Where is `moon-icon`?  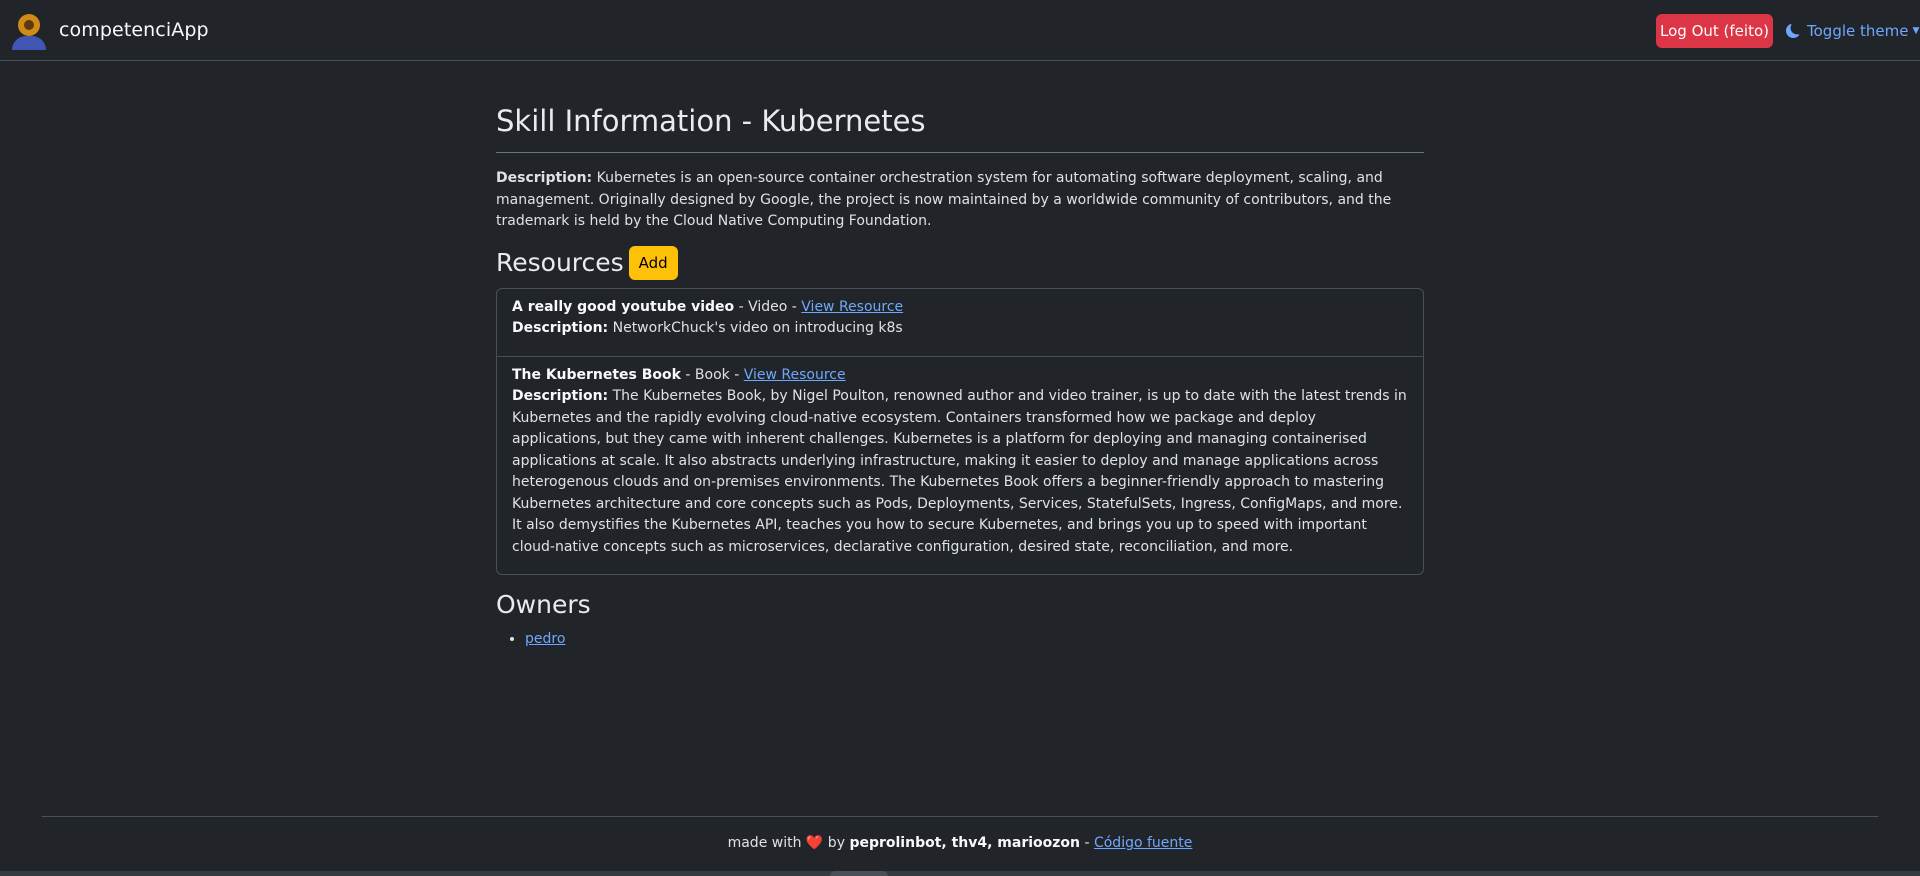
moon-icon is located at coordinates (1793, 31).